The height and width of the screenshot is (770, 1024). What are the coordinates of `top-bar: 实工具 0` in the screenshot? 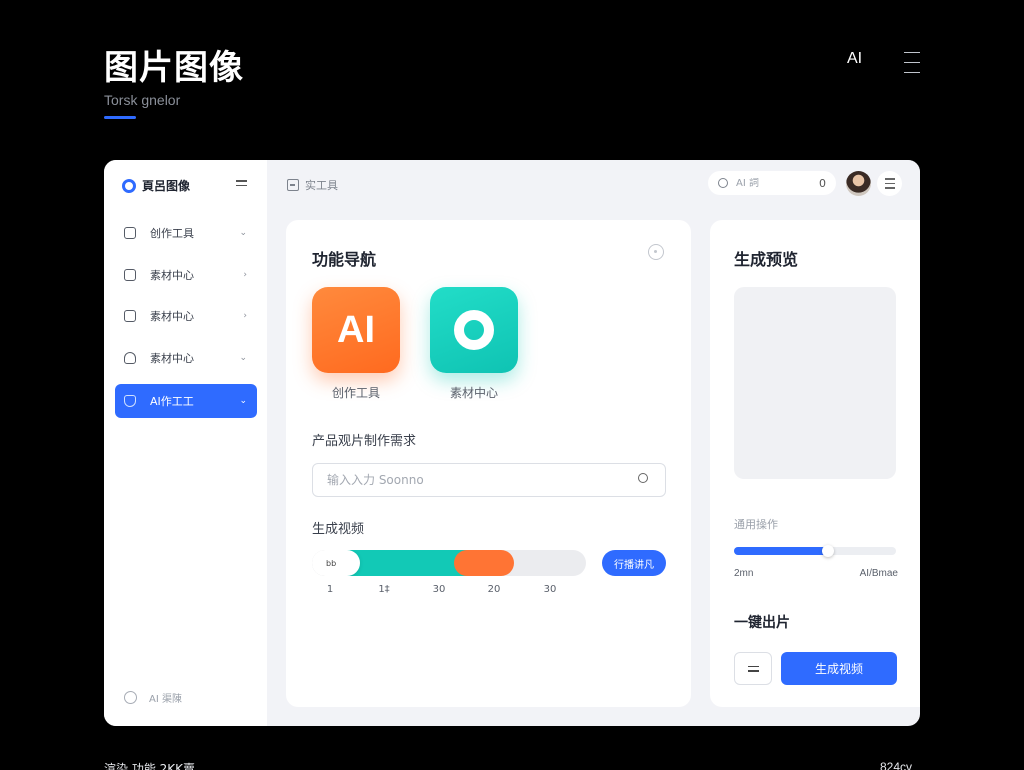 It's located at (593, 184).